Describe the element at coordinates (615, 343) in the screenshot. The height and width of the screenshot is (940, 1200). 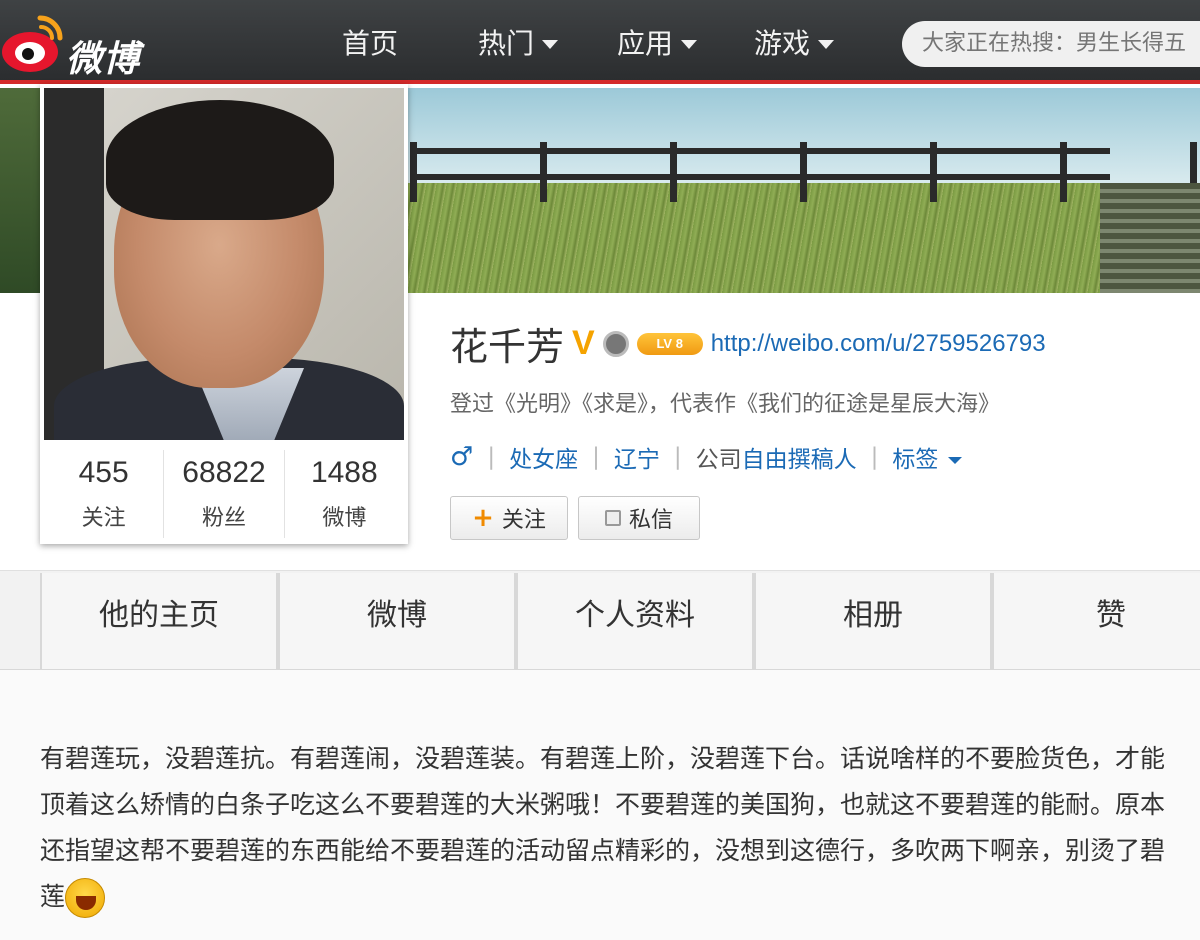
I see `member-crown-icon` at that location.